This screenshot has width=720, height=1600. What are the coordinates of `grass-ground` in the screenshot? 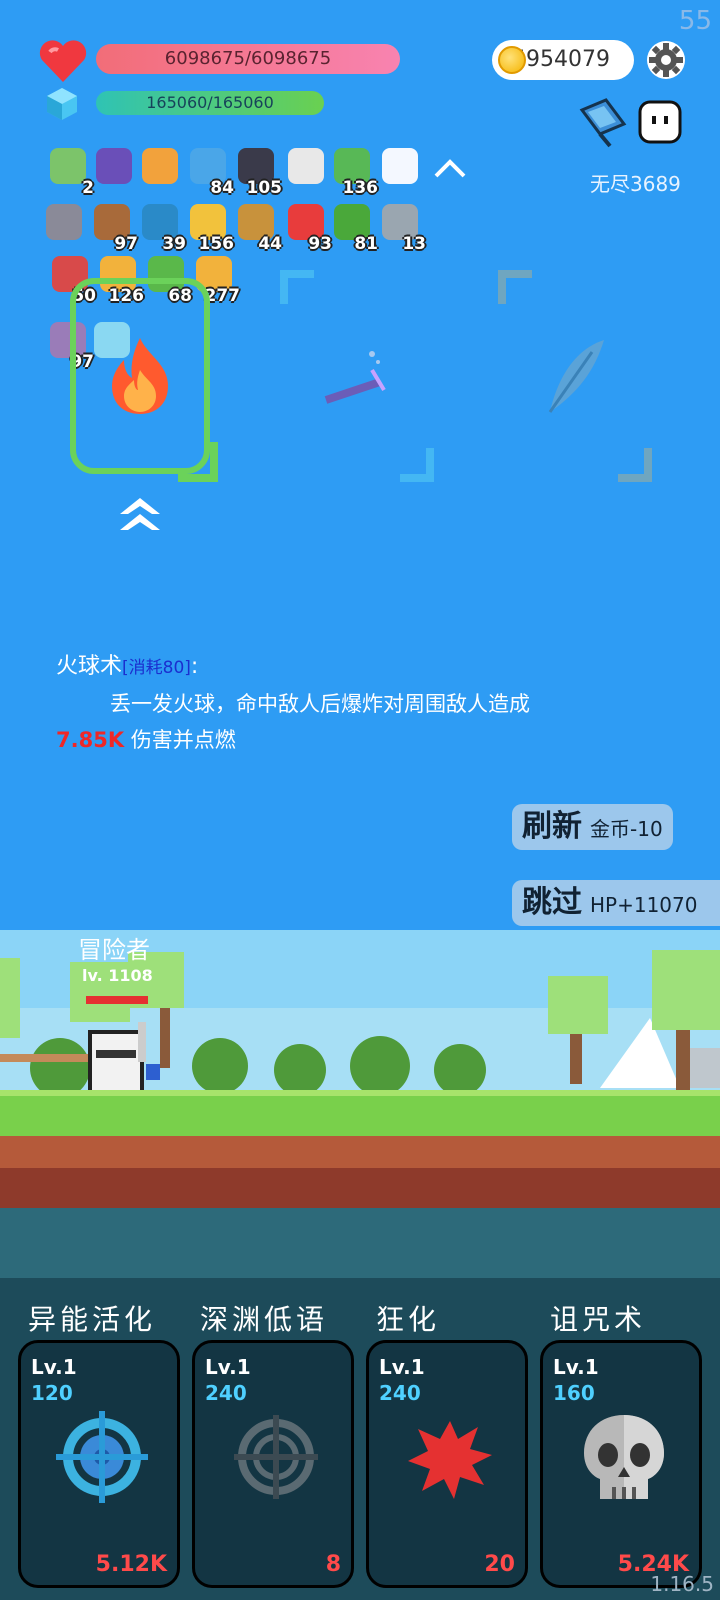 It's located at (360, 1116).